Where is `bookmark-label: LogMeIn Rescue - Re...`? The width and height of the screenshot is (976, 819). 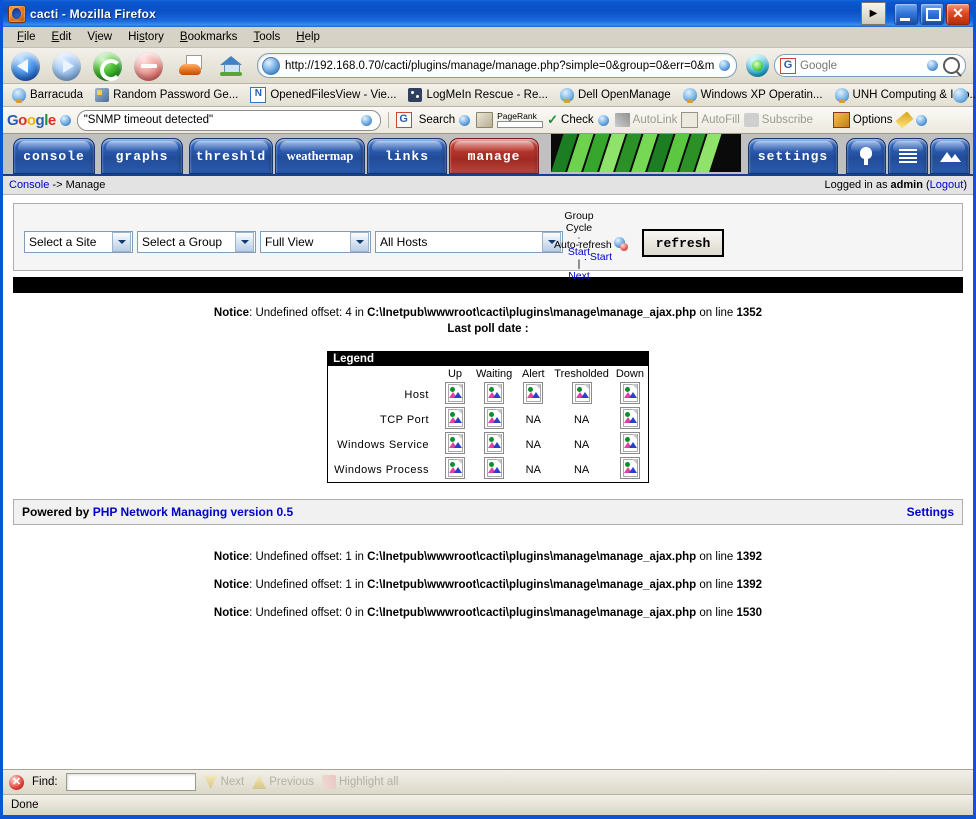
bookmark-label: LogMeIn Rescue - Re... is located at coordinates (487, 95).